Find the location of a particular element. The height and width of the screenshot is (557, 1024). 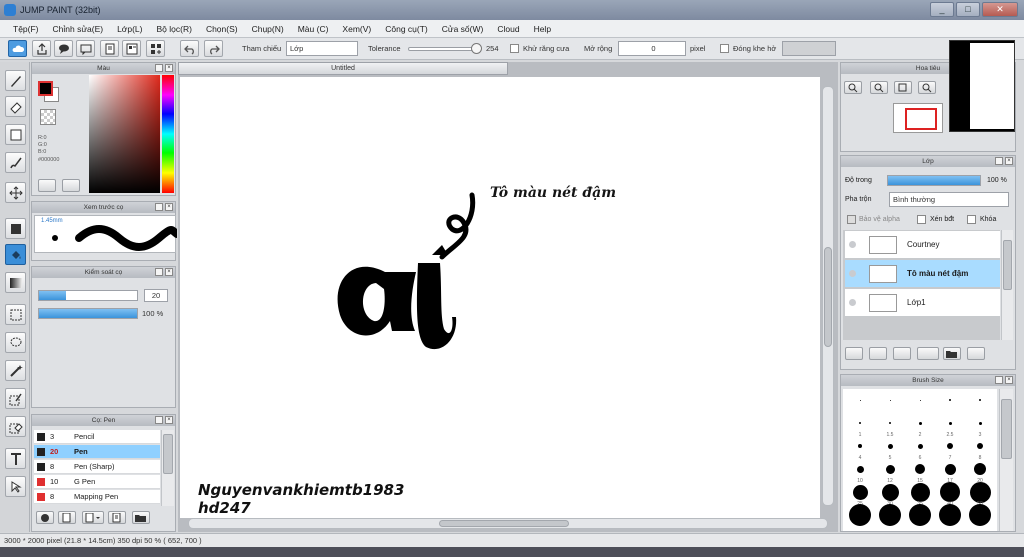

foreground-color-swatch is located at coordinates (45, 88).